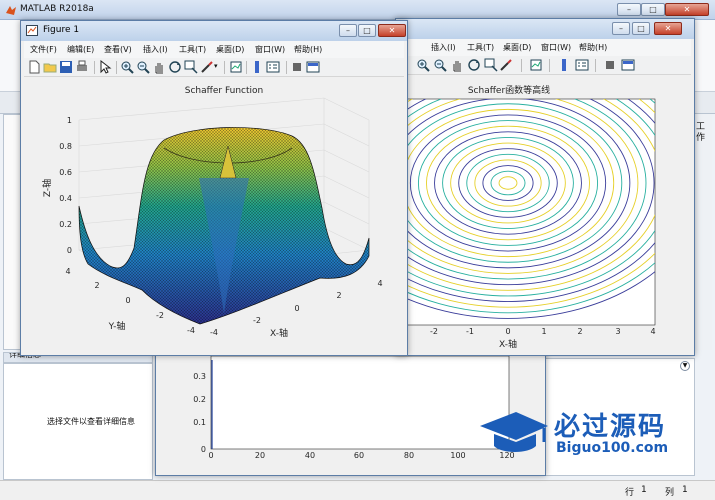 The height and width of the screenshot is (500, 715). What do you see at coordinates (509, 90) in the screenshot?
I see `contour-title: Schaffer函数等高线` at bounding box center [509, 90].